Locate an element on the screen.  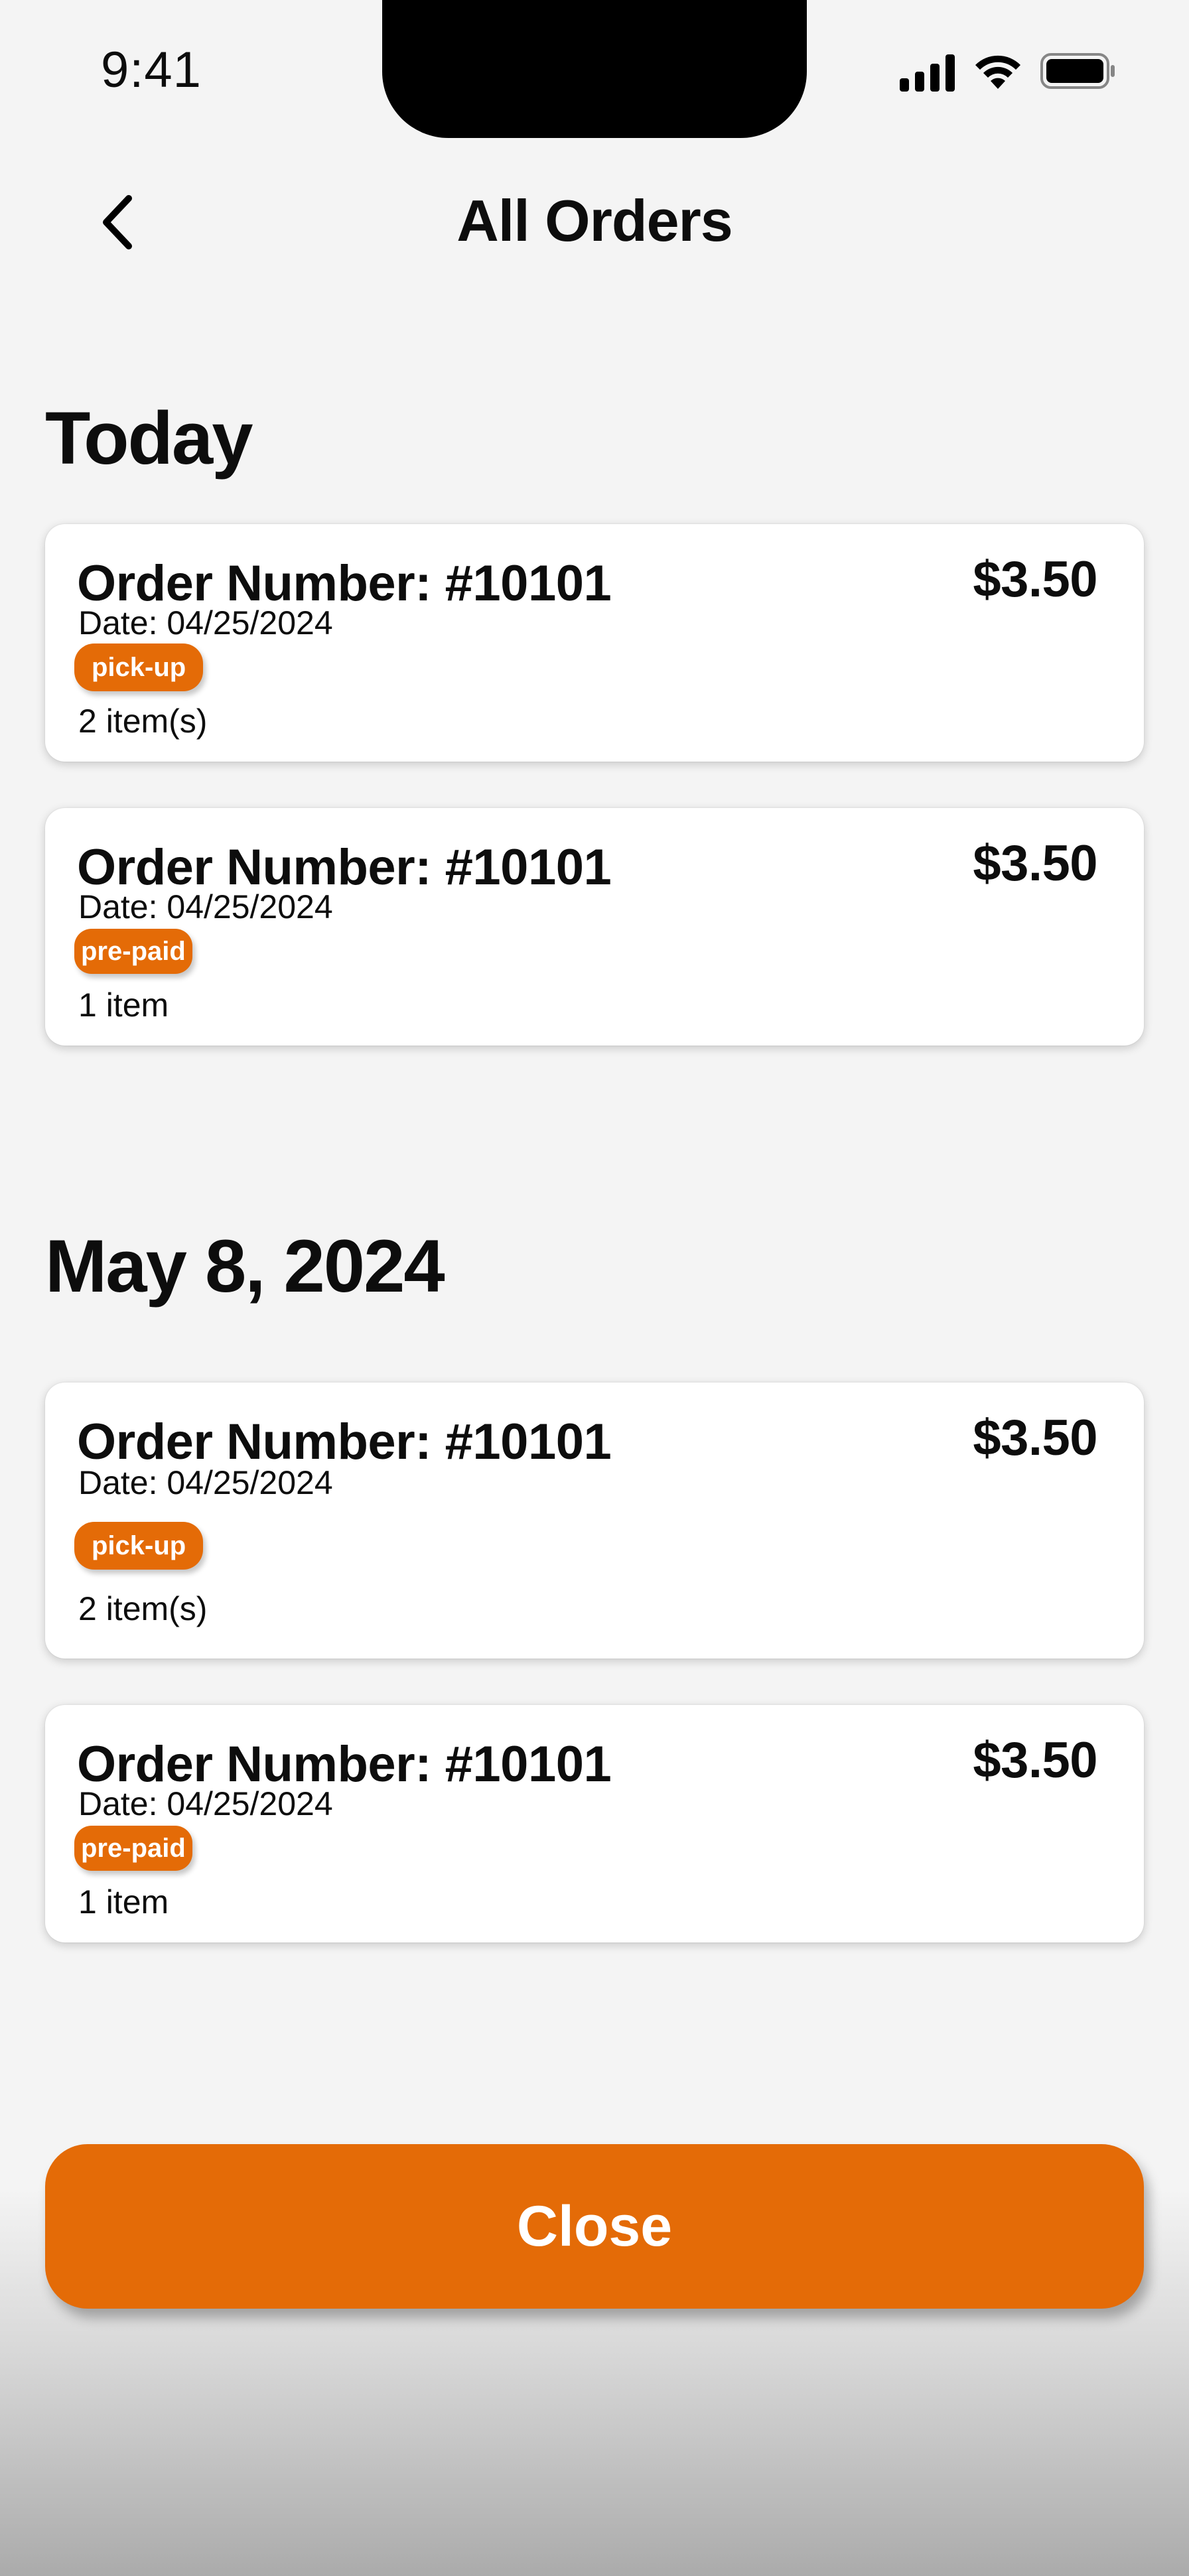
status-time: 9:41 is located at coordinates (152, 70).